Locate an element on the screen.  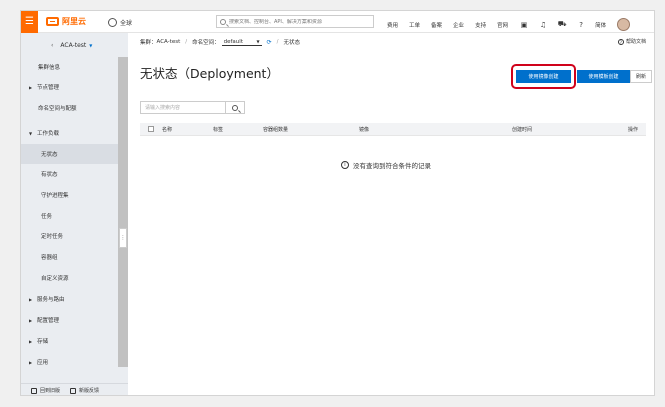
sidebar-item-workloads: ▼ 工作负载 is located at coordinates (69, 133).